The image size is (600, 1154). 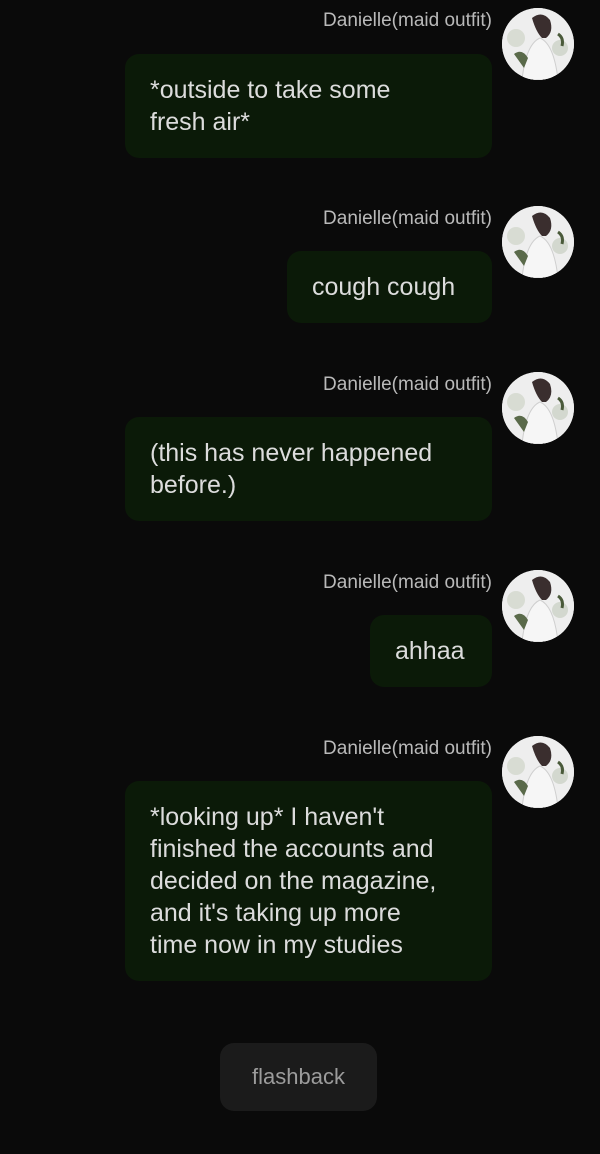 I want to click on message-bubble: cough cough, so click(x=389, y=287).